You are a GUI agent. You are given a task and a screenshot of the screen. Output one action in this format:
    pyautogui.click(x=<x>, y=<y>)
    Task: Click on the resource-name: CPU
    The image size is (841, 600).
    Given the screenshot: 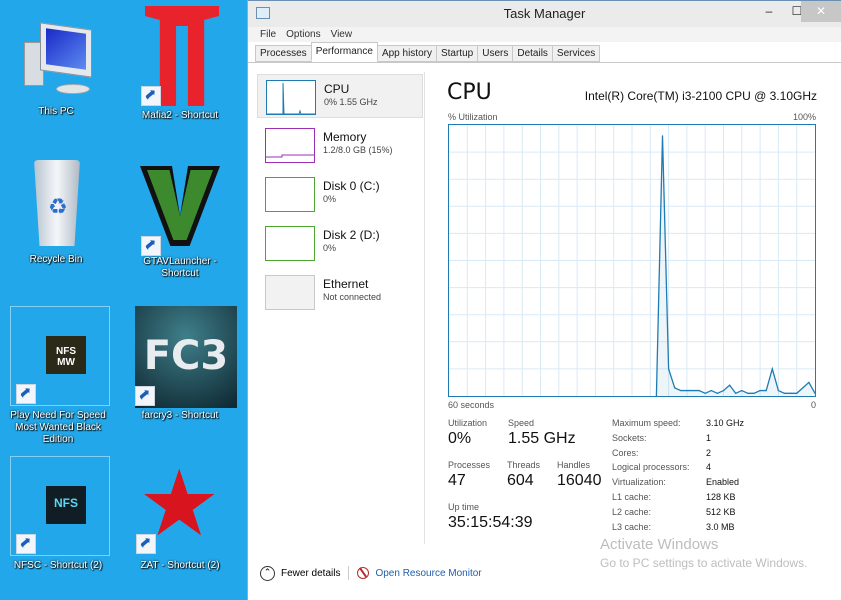 What is the action you would take?
    pyautogui.click(x=337, y=89)
    